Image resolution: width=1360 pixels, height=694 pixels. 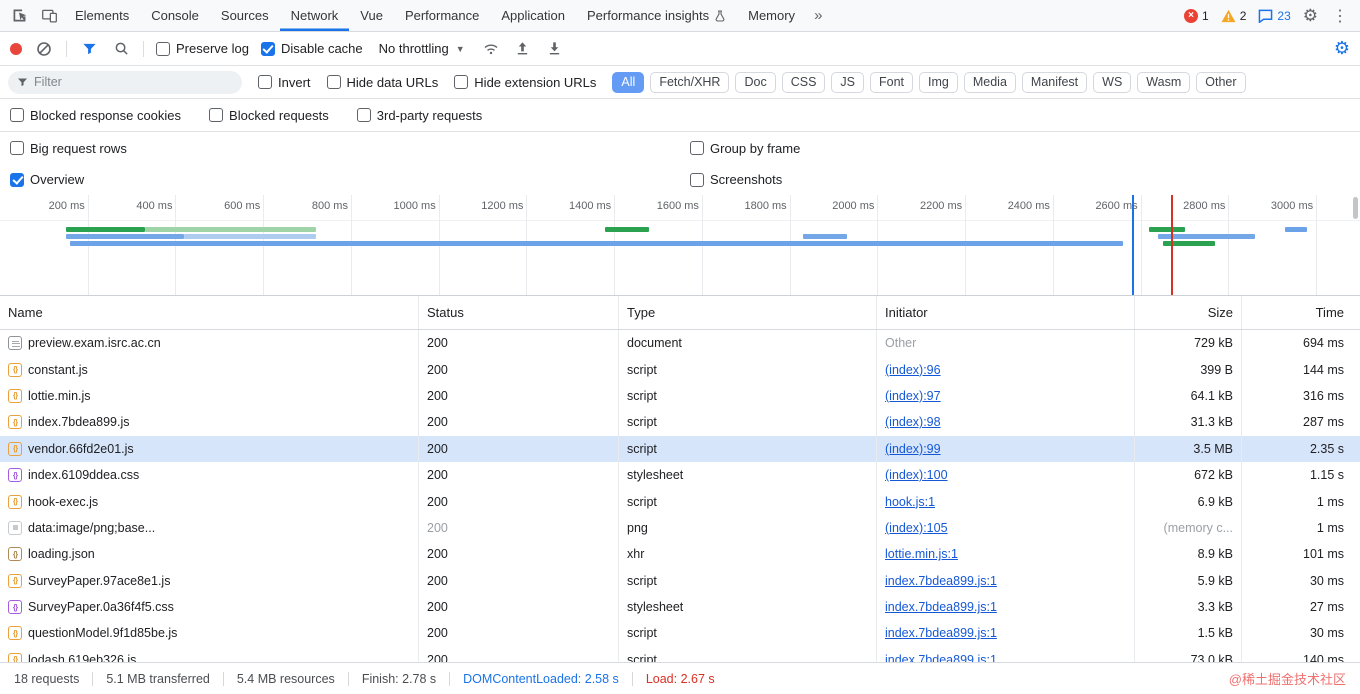 I want to click on filter-chip-manifest: Manifest, so click(x=1054, y=82).